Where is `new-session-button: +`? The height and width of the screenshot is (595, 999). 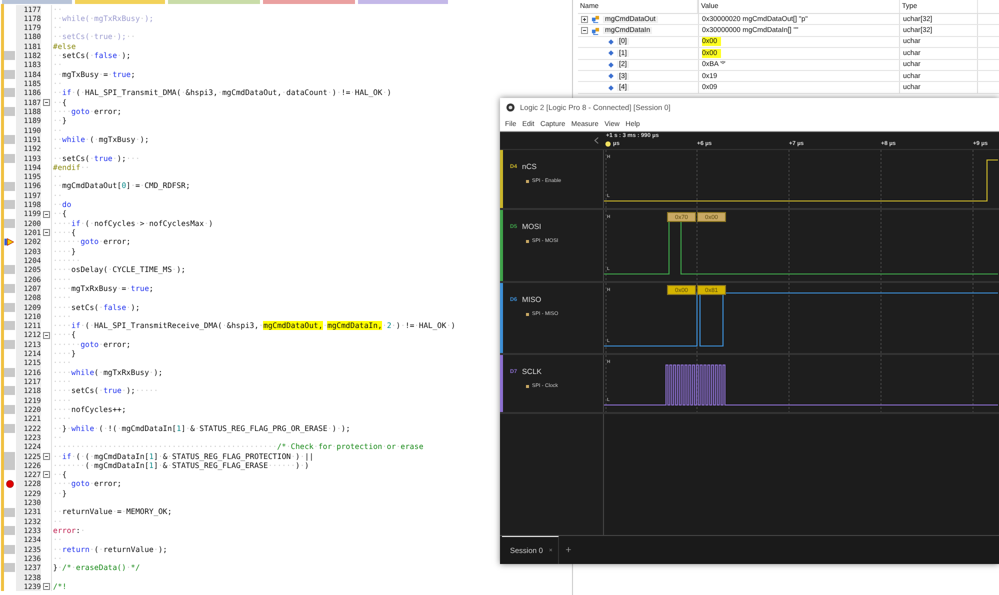
new-session-button: + is located at coordinates (568, 550).